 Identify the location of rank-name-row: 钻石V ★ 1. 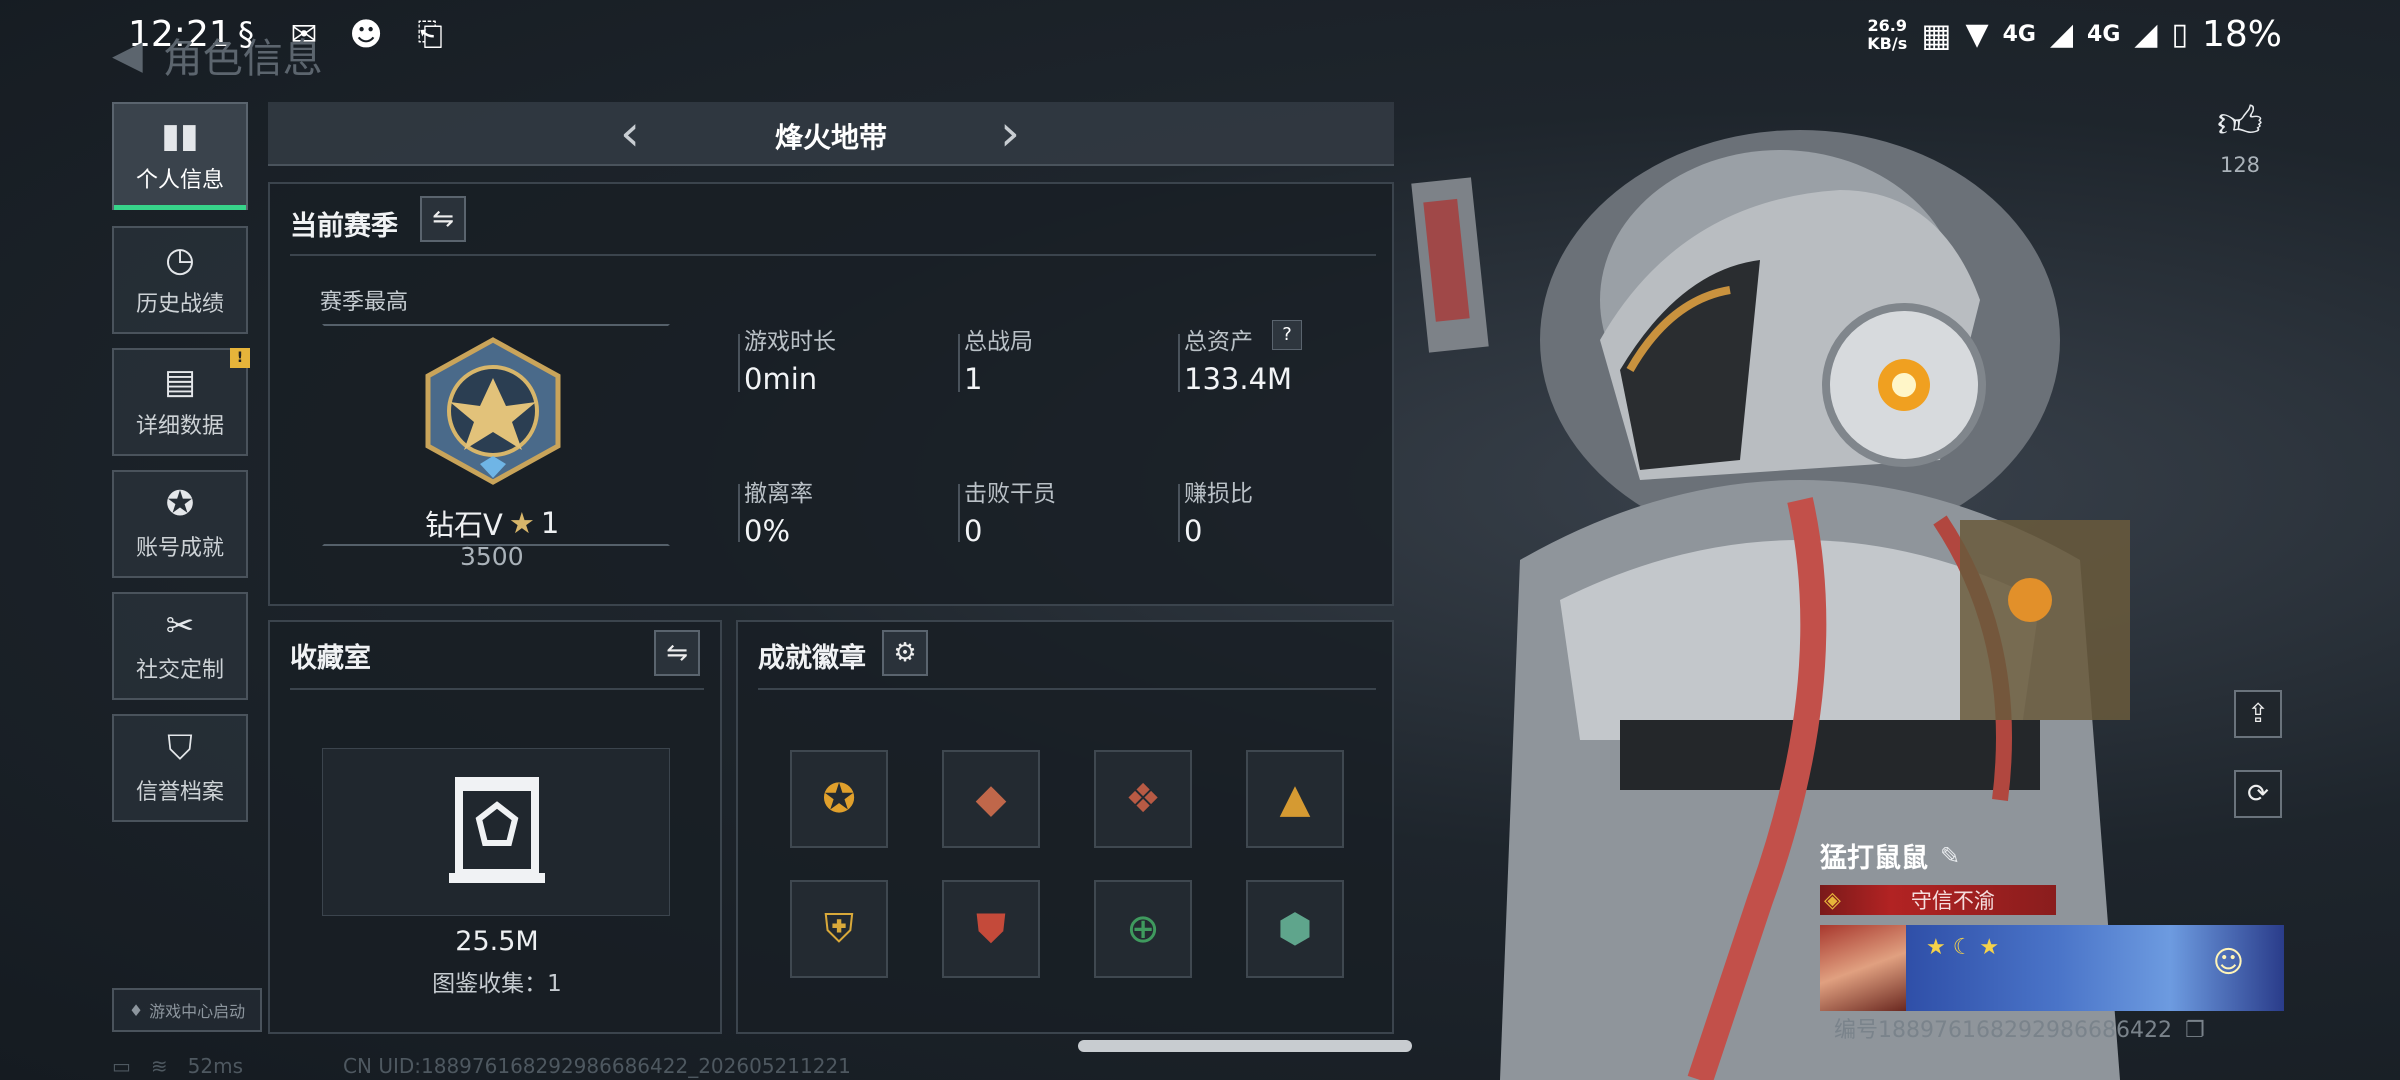
(492, 523).